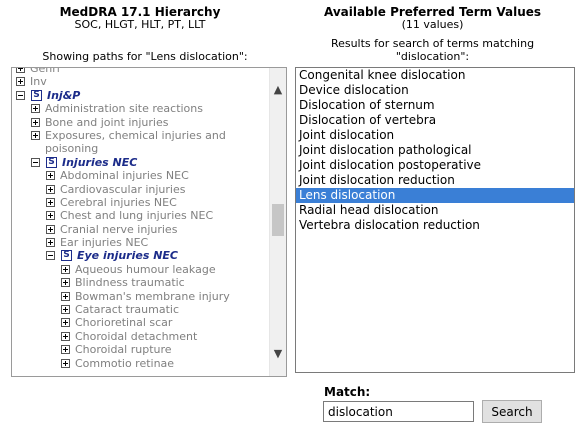  I want to click on tree-node: Cranial nerve injuries, so click(141, 229).